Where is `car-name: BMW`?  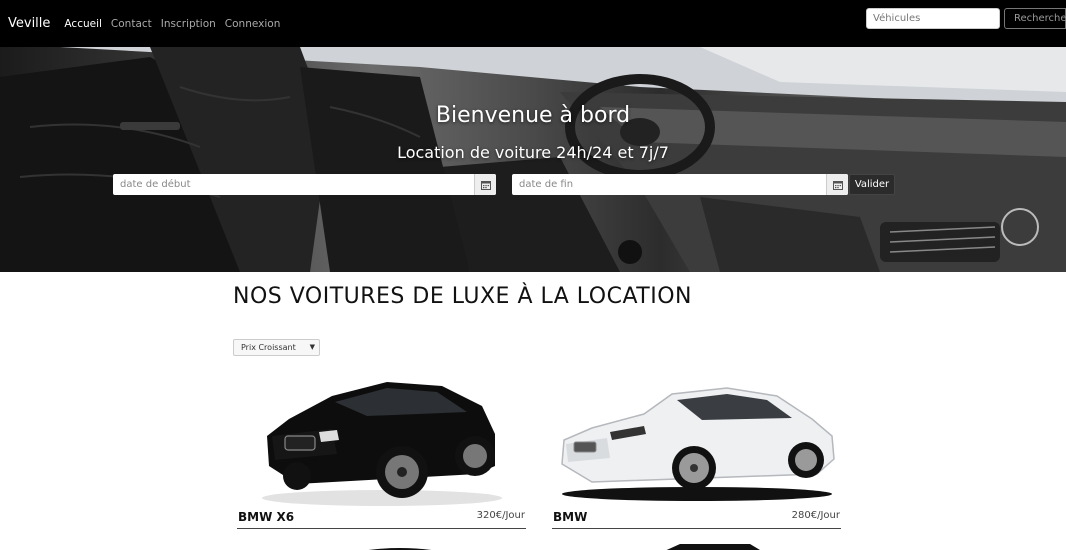 car-name: BMW is located at coordinates (570, 517).